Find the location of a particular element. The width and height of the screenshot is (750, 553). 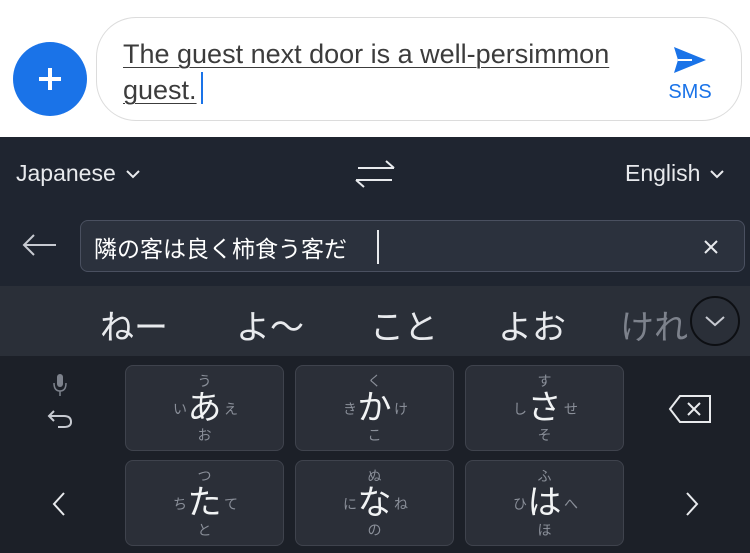

suggestion-item: ねー is located at coordinates (134, 324).